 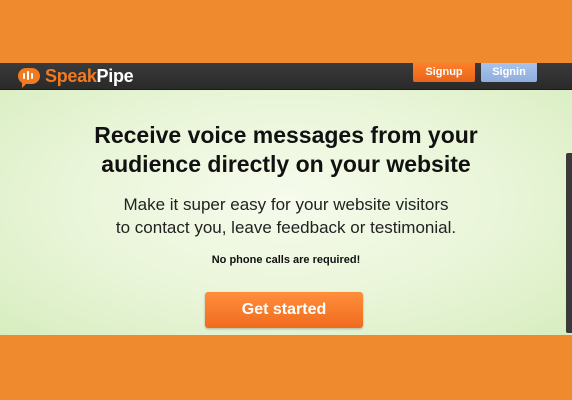 What do you see at coordinates (71, 76) in the screenshot?
I see `logo-word-speak: Speak` at bounding box center [71, 76].